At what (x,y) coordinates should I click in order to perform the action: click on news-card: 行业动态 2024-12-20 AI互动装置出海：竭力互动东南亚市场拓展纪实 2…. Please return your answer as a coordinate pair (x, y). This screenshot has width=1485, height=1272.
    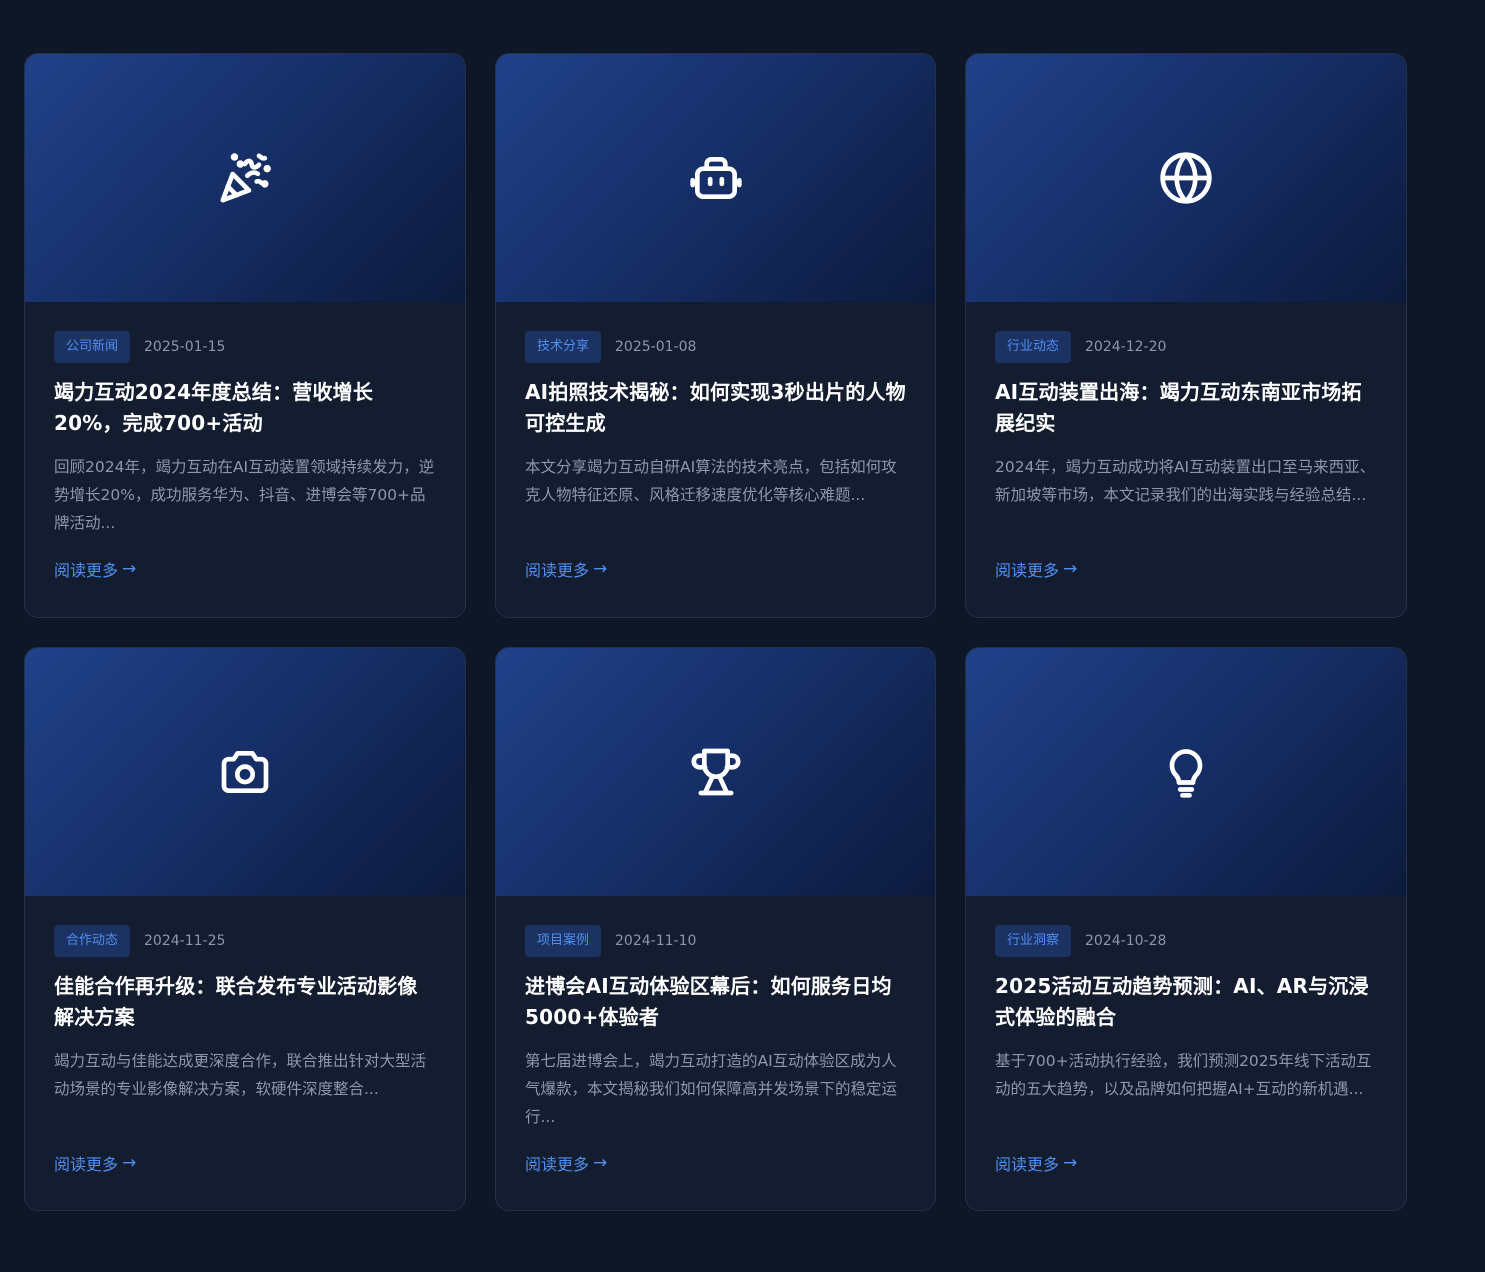
    Looking at the image, I should click on (1186, 335).